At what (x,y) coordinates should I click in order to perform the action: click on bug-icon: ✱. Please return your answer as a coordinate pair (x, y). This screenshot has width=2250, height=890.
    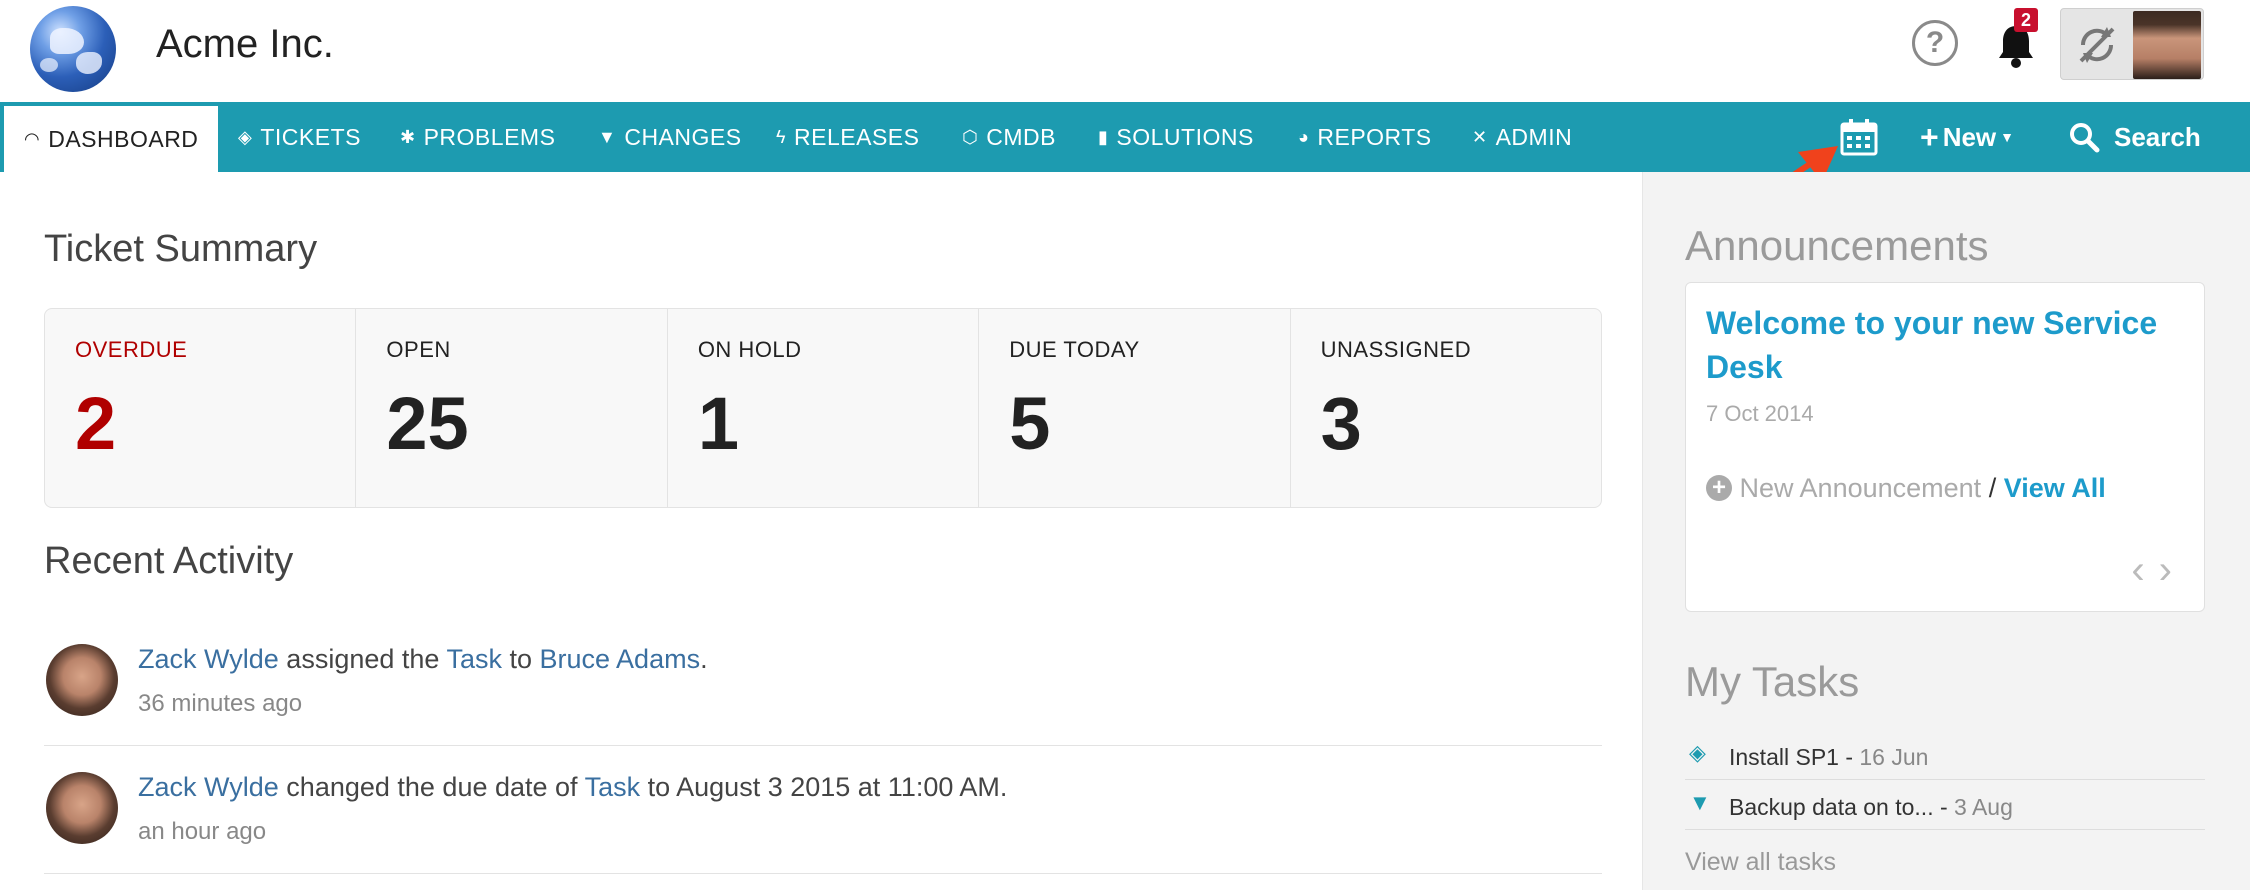
    Looking at the image, I should click on (408, 136).